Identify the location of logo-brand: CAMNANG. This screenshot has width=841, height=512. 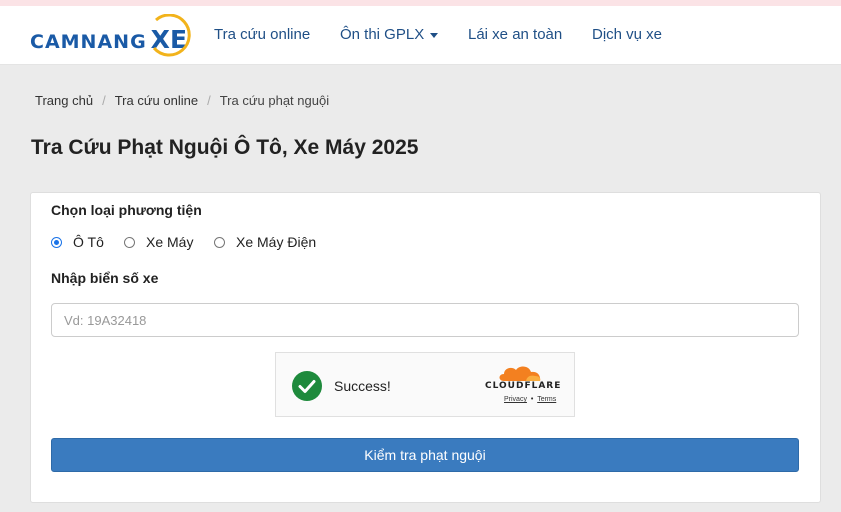
(88, 42).